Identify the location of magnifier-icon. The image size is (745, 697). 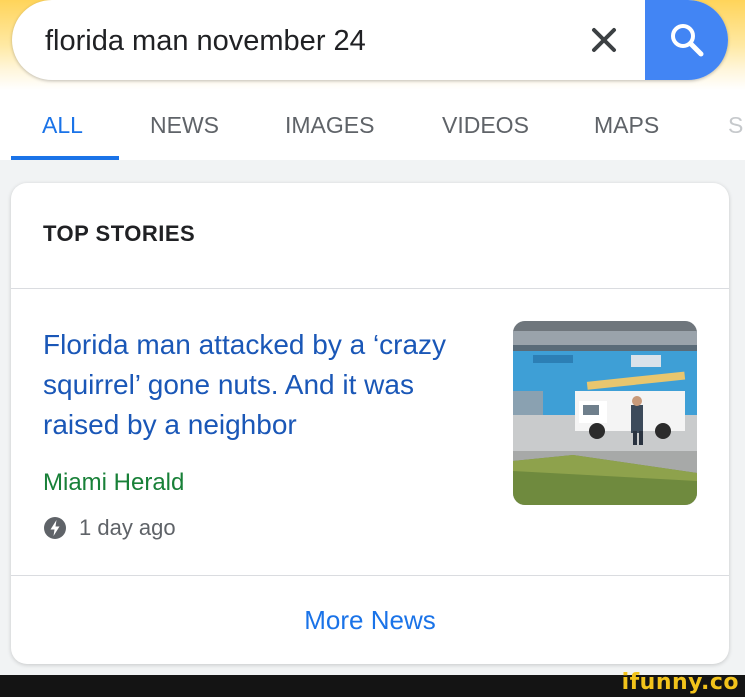
(686, 40).